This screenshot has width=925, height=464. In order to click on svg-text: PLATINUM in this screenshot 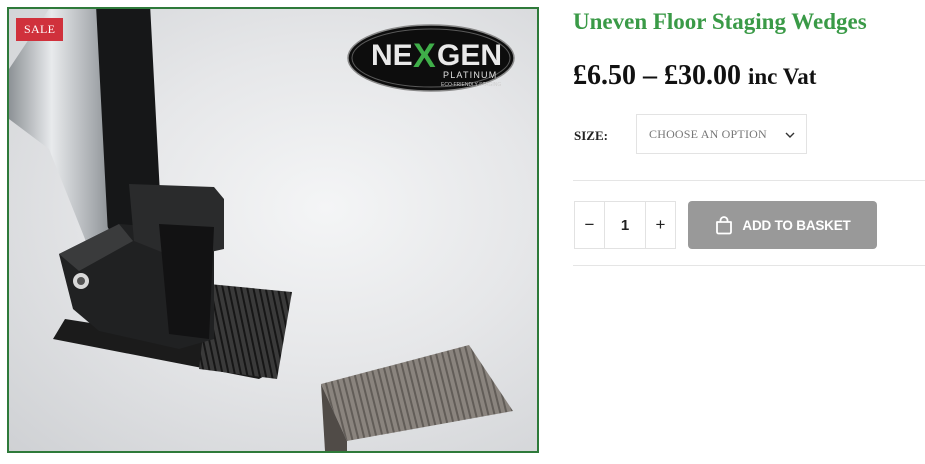, I will do `click(470, 75)`.